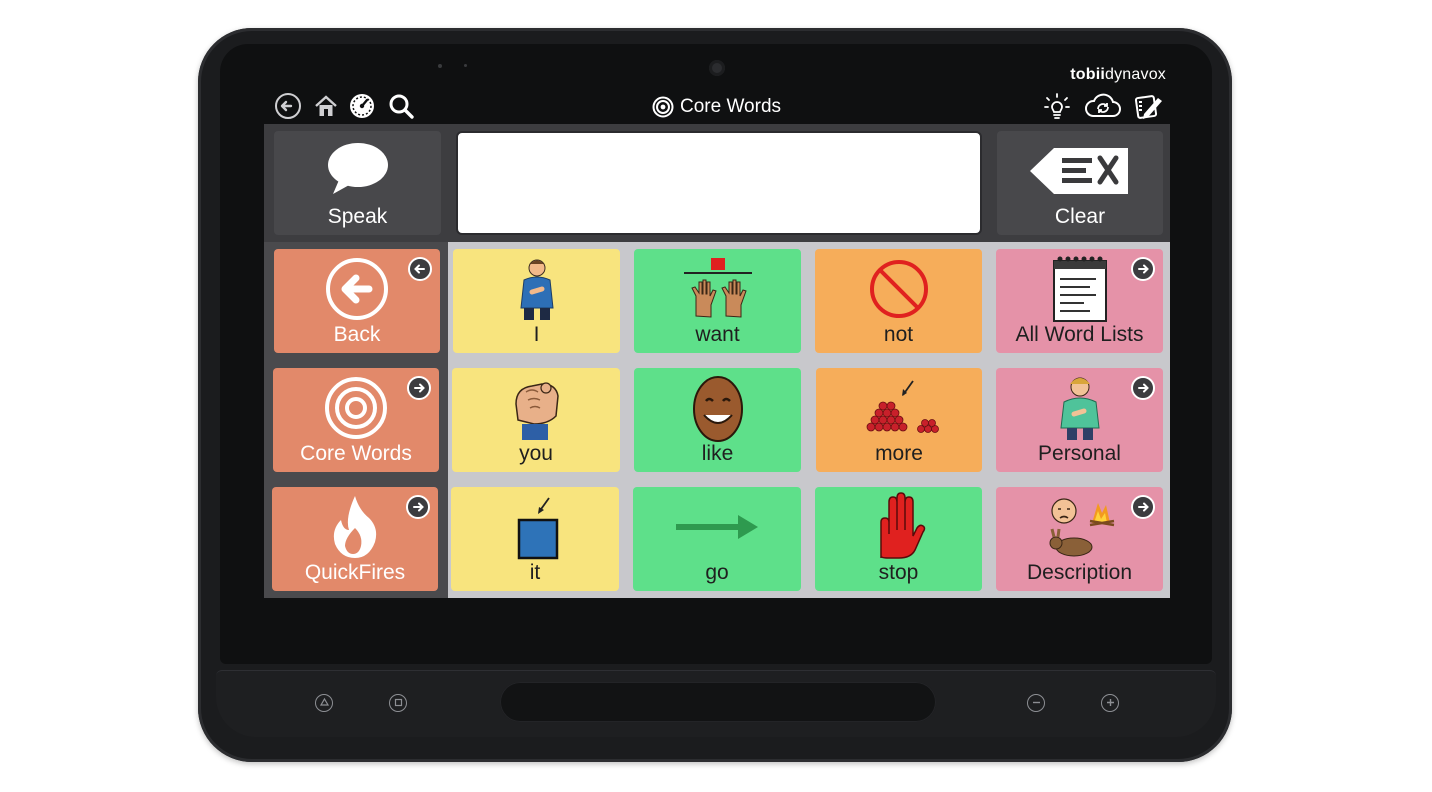 This screenshot has height=792, width=1432. What do you see at coordinates (536, 289) in the screenshot?
I see `person-pointing-self-icon` at bounding box center [536, 289].